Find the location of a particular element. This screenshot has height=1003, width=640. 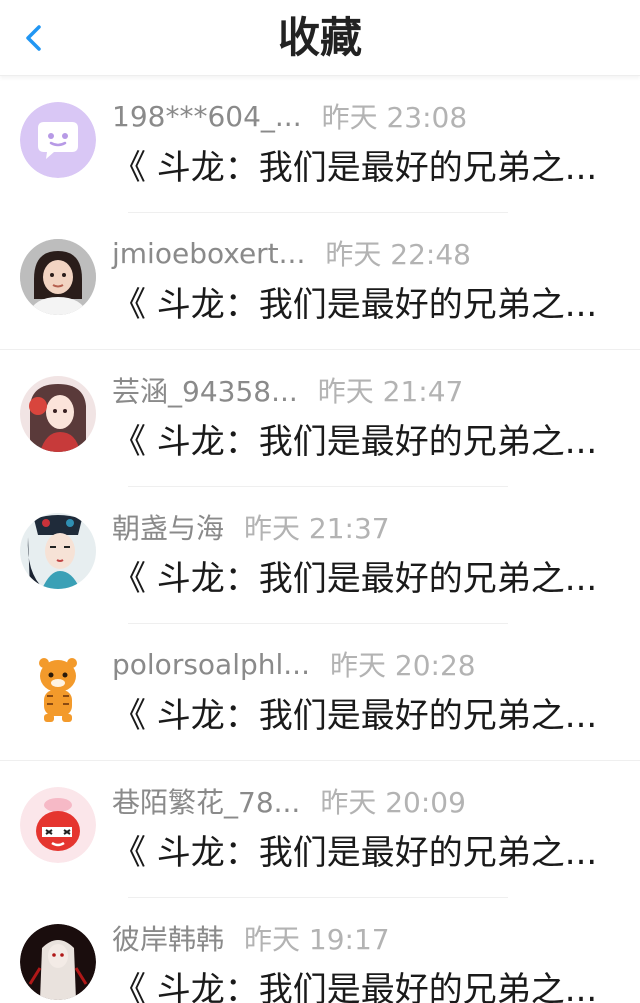

timestamp: 昨天 21:37 is located at coordinates (317, 528).